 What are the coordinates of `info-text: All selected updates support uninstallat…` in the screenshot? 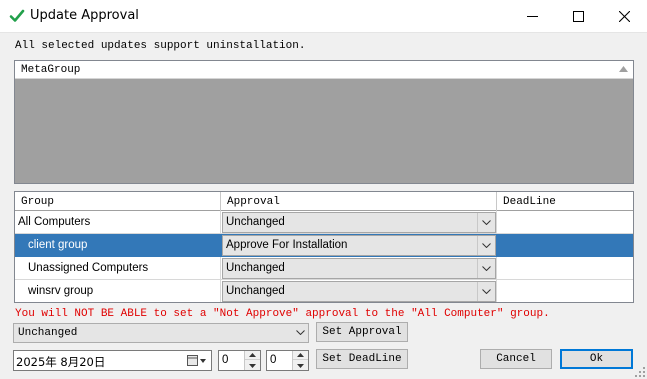 It's located at (160, 46).